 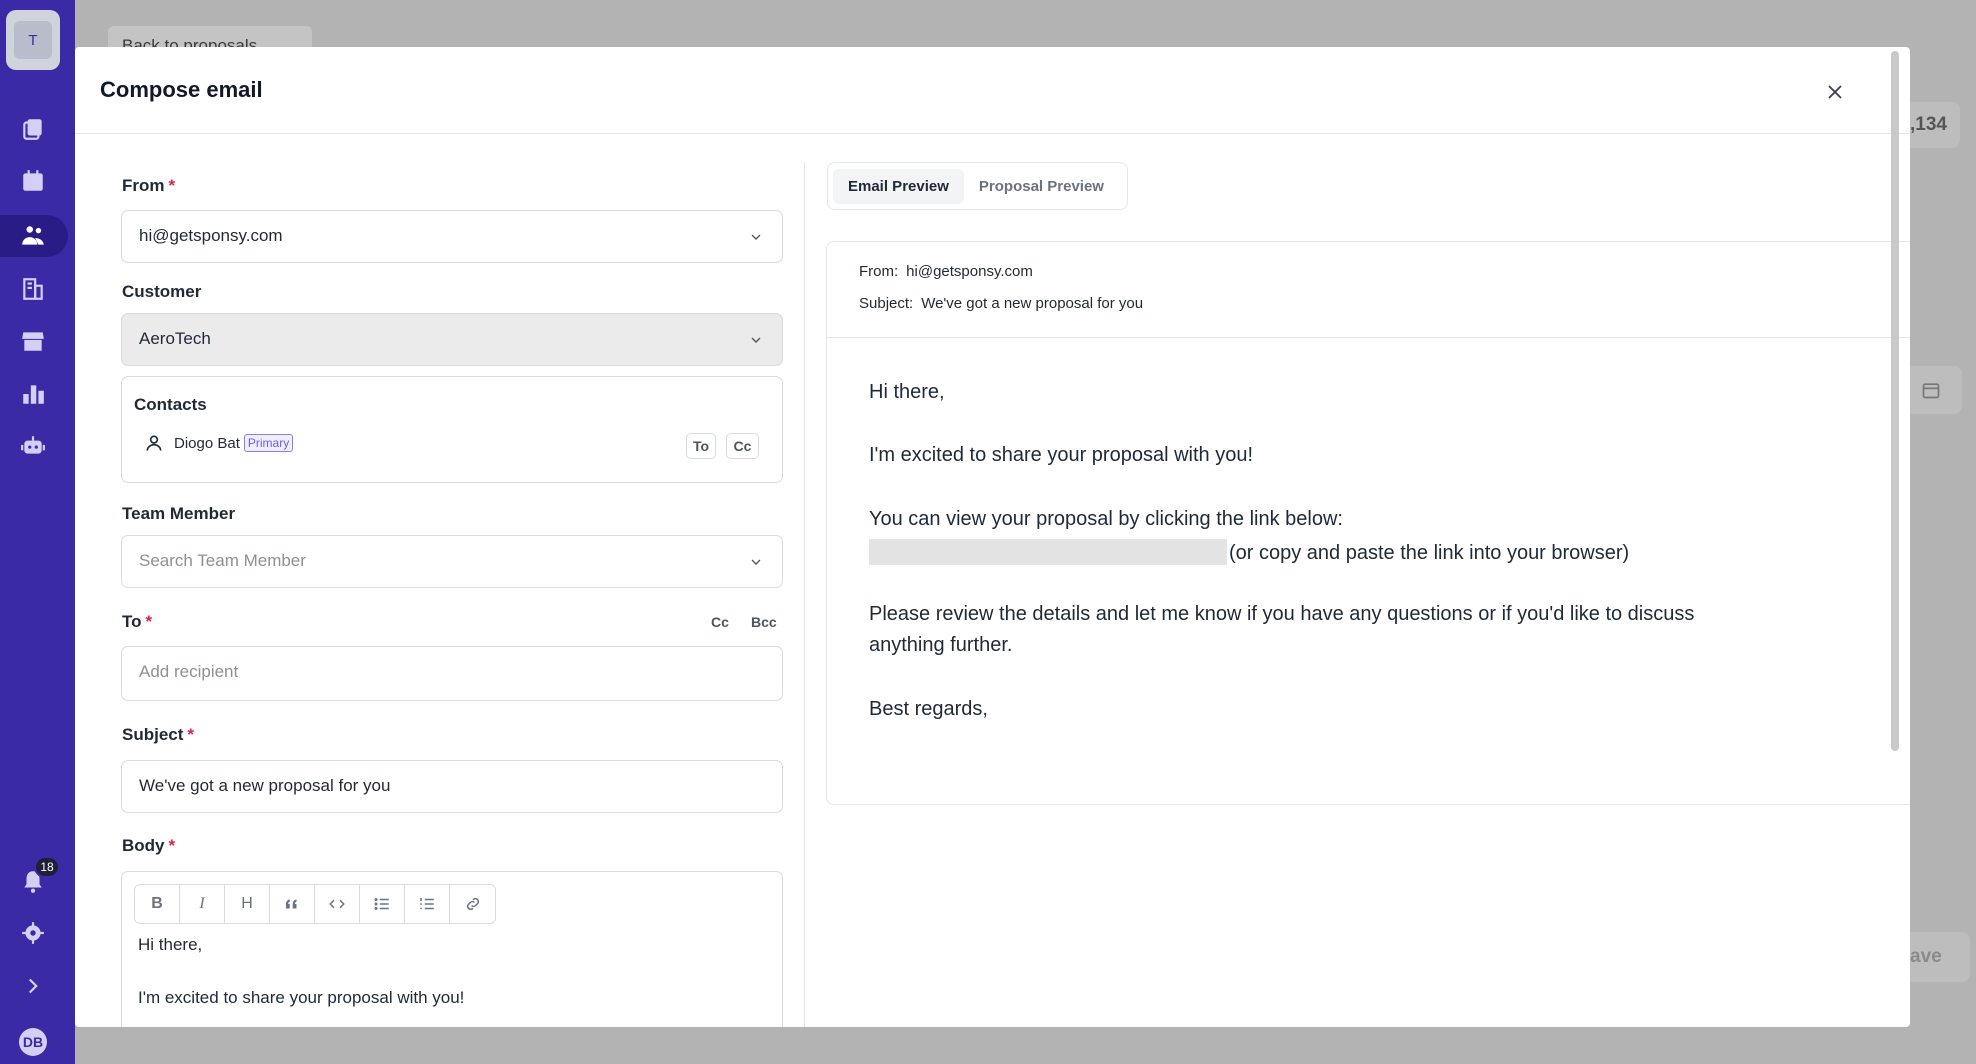 I want to click on contact-row: Diogo Bat Primary, so click(x=219, y=443).